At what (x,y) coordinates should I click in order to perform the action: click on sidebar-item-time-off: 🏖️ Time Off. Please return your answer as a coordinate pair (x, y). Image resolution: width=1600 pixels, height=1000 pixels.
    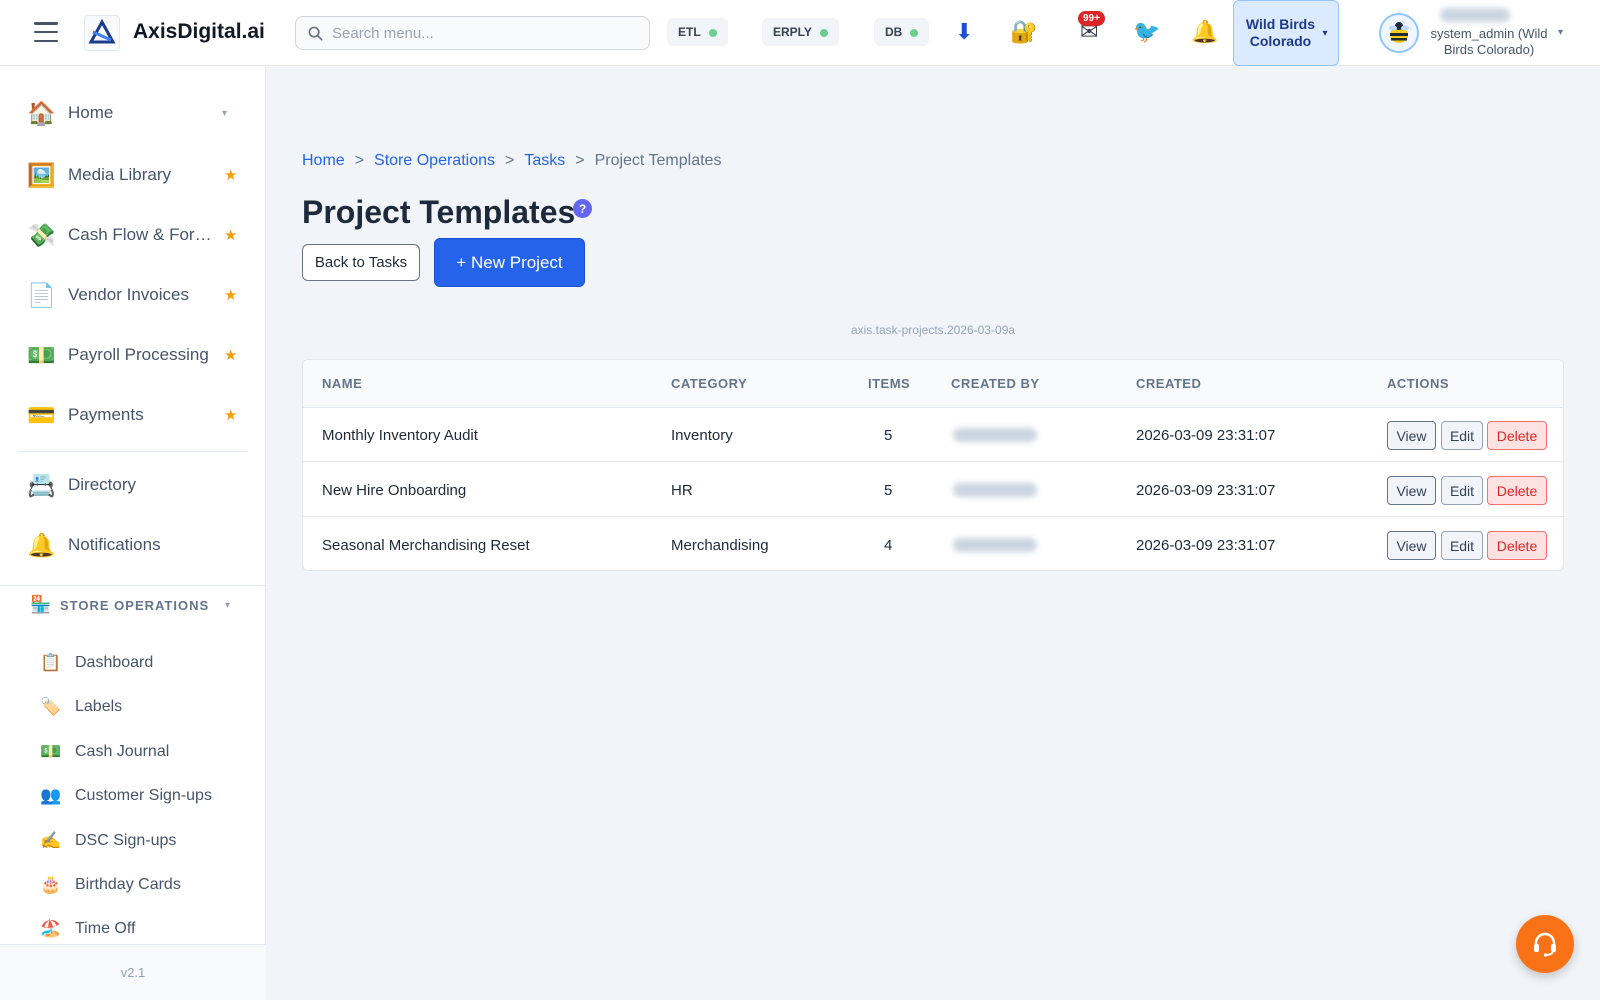
    Looking at the image, I should click on (133, 929).